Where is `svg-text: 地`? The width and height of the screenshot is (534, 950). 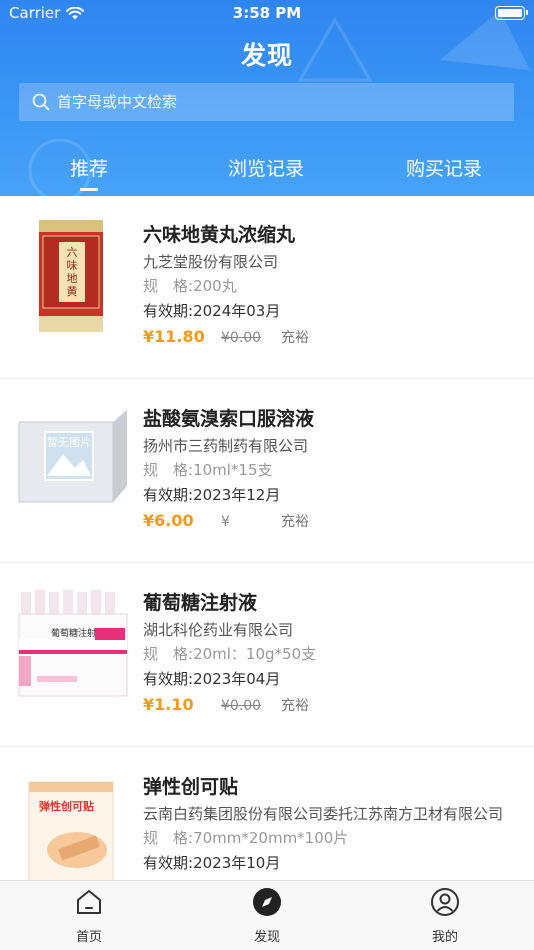
svg-text: 地 is located at coordinates (72, 278).